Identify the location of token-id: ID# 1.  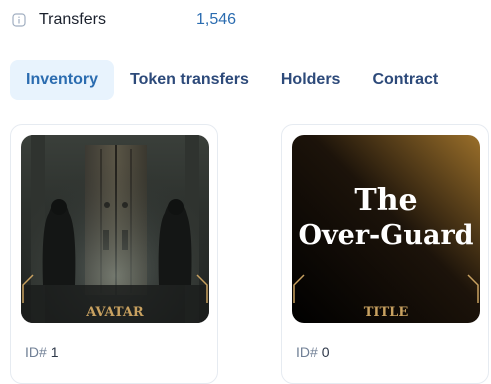
(41, 352).